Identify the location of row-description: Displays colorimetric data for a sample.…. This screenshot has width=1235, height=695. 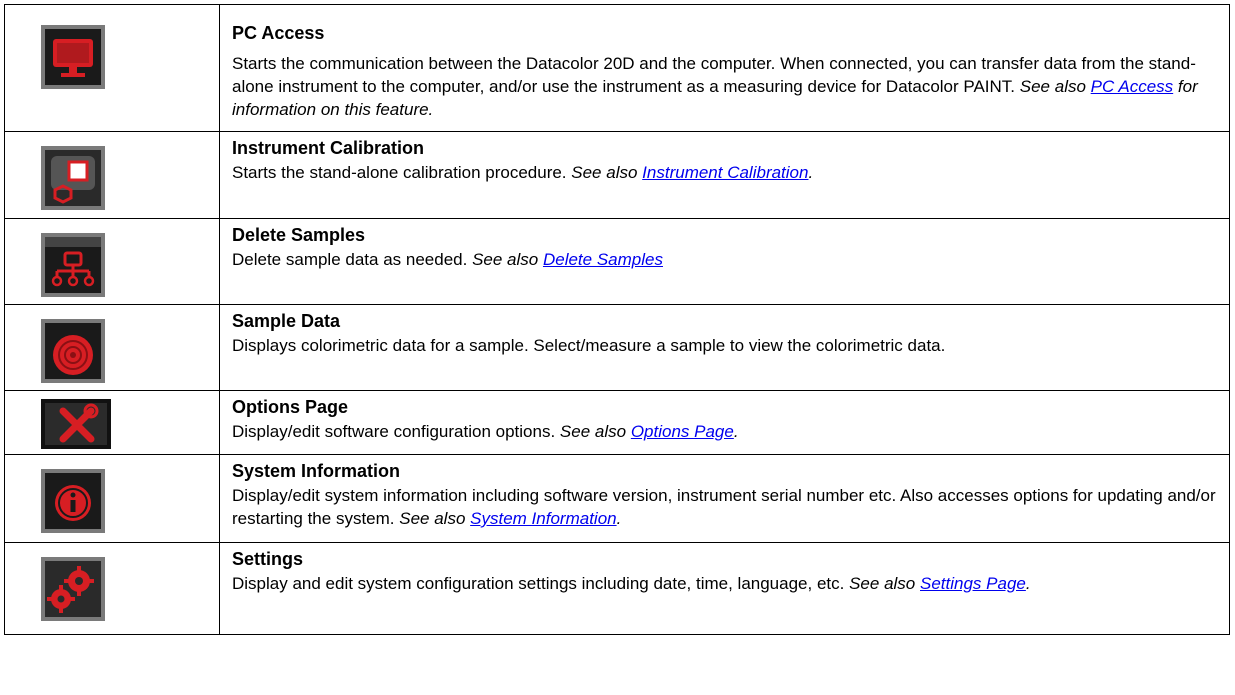
(589, 345).